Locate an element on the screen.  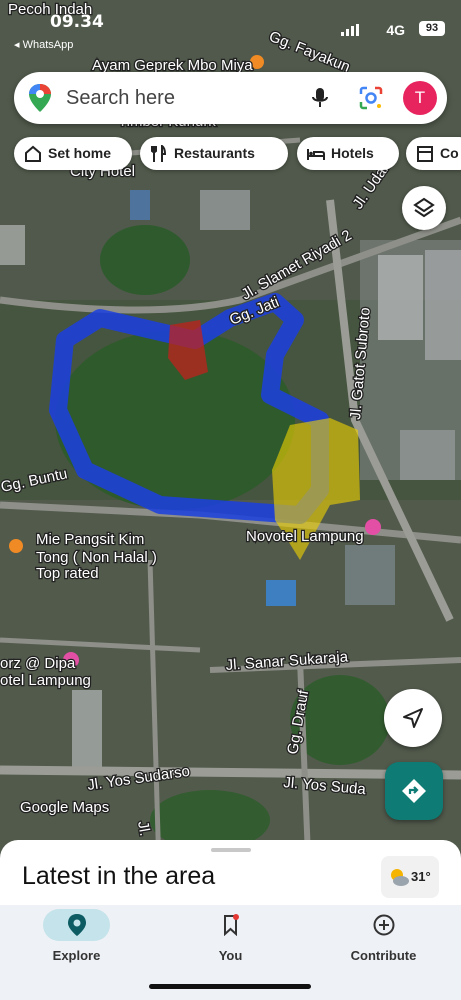
map-label: Google Maps is located at coordinates (64, 807).